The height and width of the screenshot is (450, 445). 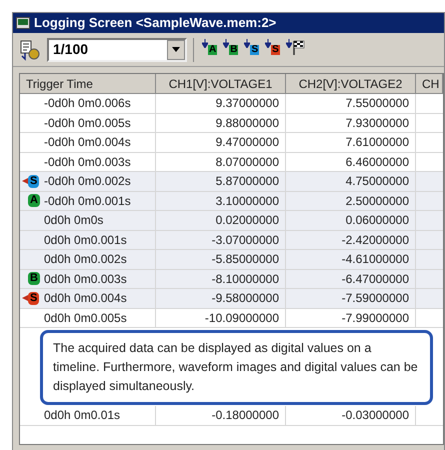 What do you see at coordinates (247, 162) in the screenshot?
I see `table-cell-text: 8.07000000` at bounding box center [247, 162].